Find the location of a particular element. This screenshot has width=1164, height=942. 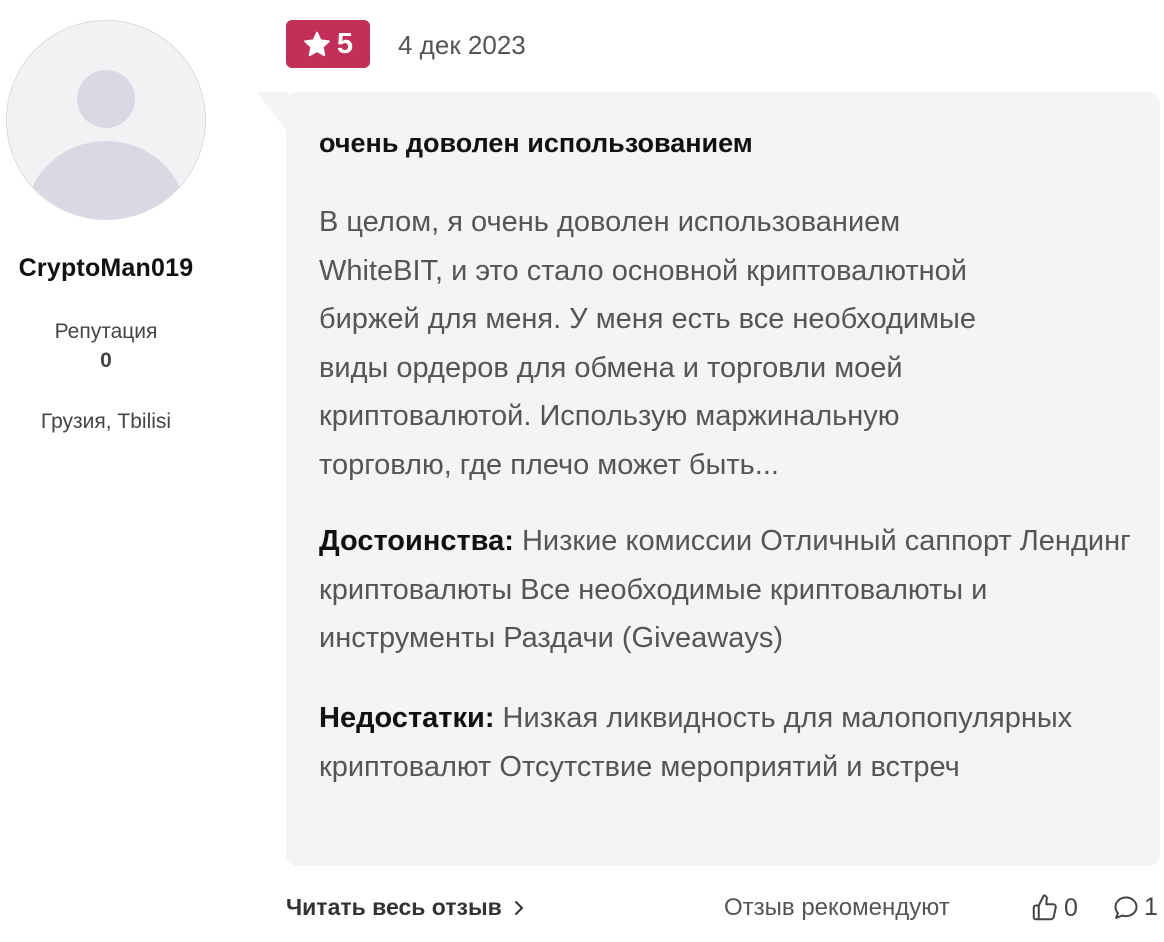

user-placeholder-icon is located at coordinates (106, 120).